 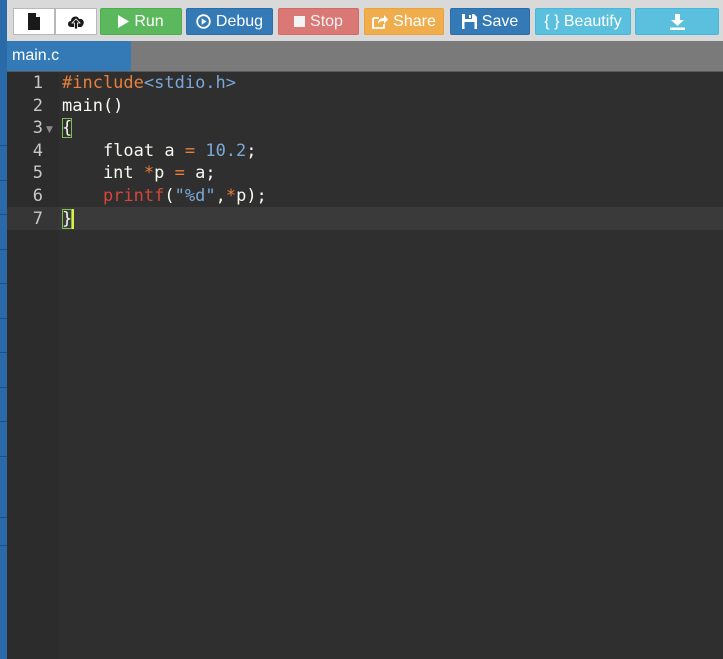 What do you see at coordinates (37, 83) in the screenshot?
I see `line-number: 1` at bounding box center [37, 83].